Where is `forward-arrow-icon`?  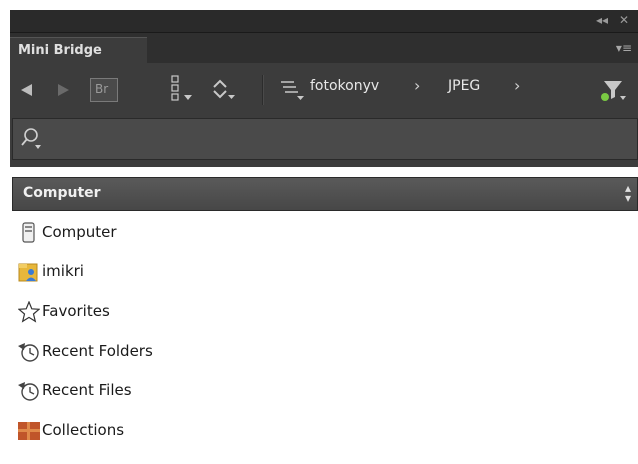 forward-arrow-icon is located at coordinates (64, 90).